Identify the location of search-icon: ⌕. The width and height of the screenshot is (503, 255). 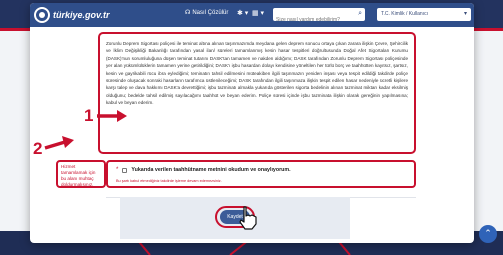
(360, 14).